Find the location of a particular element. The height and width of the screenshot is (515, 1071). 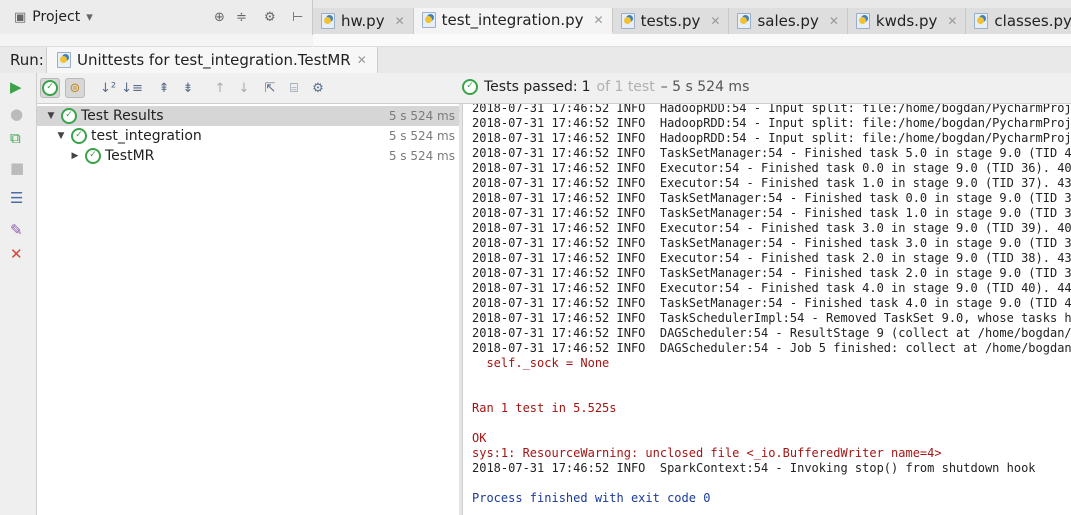

run-config-tab: Unittests for test_integration.TestMR ✕ is located at coordinates (212, 60).